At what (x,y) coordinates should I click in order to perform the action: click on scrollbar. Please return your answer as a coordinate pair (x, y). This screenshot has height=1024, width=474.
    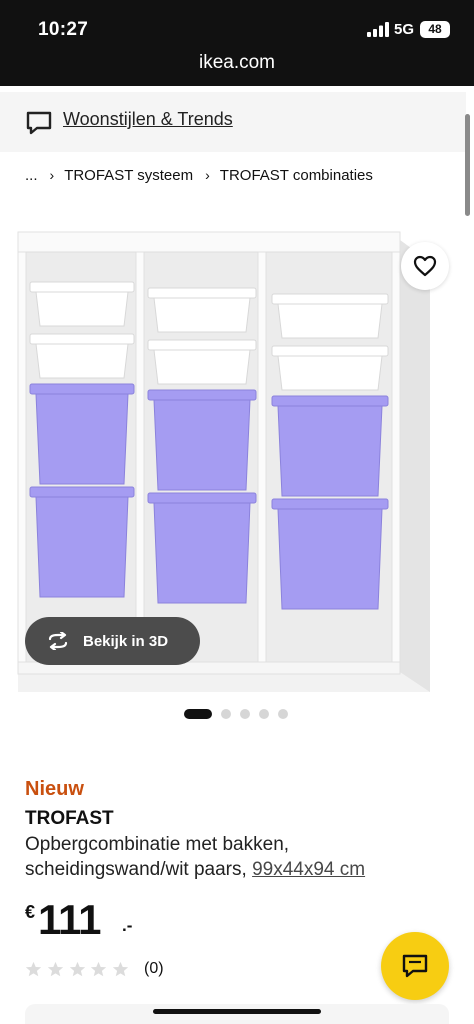
    Looking at the image, I should click on (467, 165).